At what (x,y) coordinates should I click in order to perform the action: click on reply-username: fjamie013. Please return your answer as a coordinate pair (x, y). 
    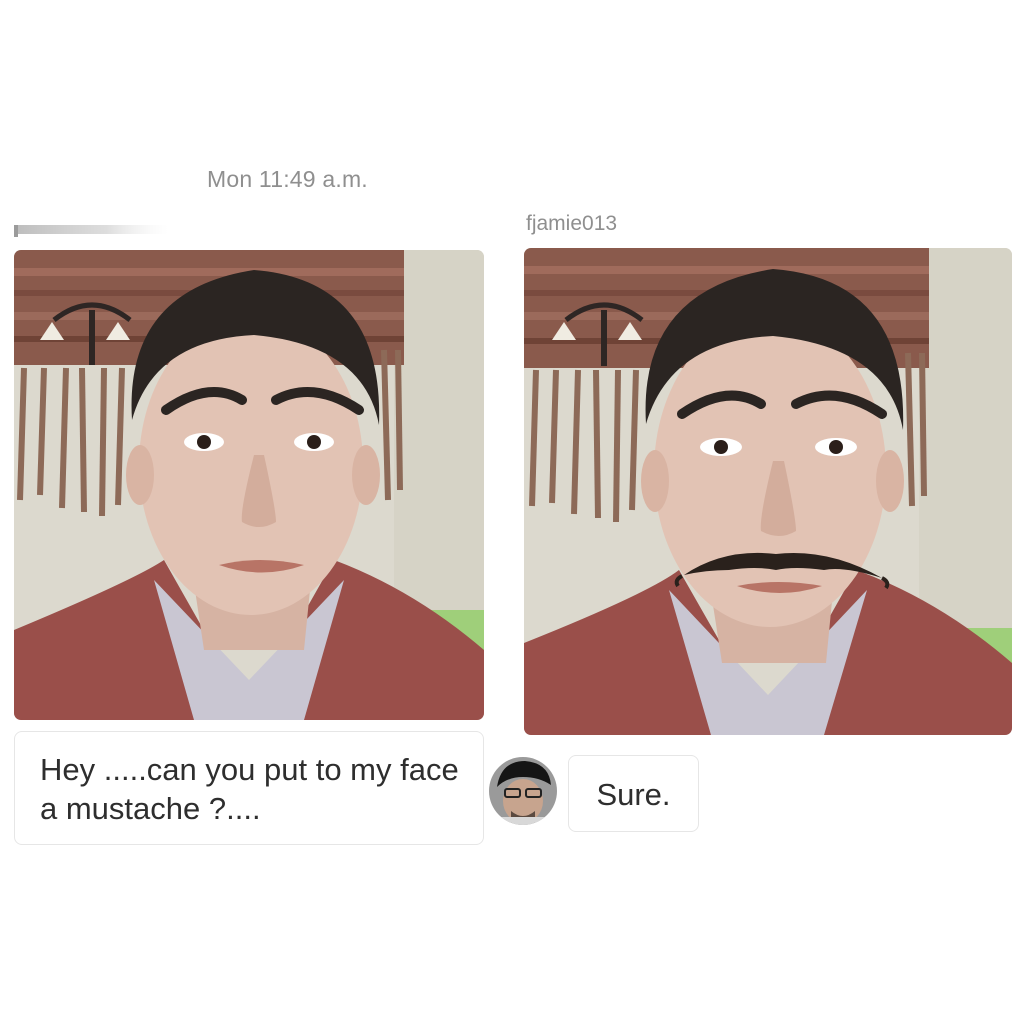
    Looking at the image, I should click on (571, 224).